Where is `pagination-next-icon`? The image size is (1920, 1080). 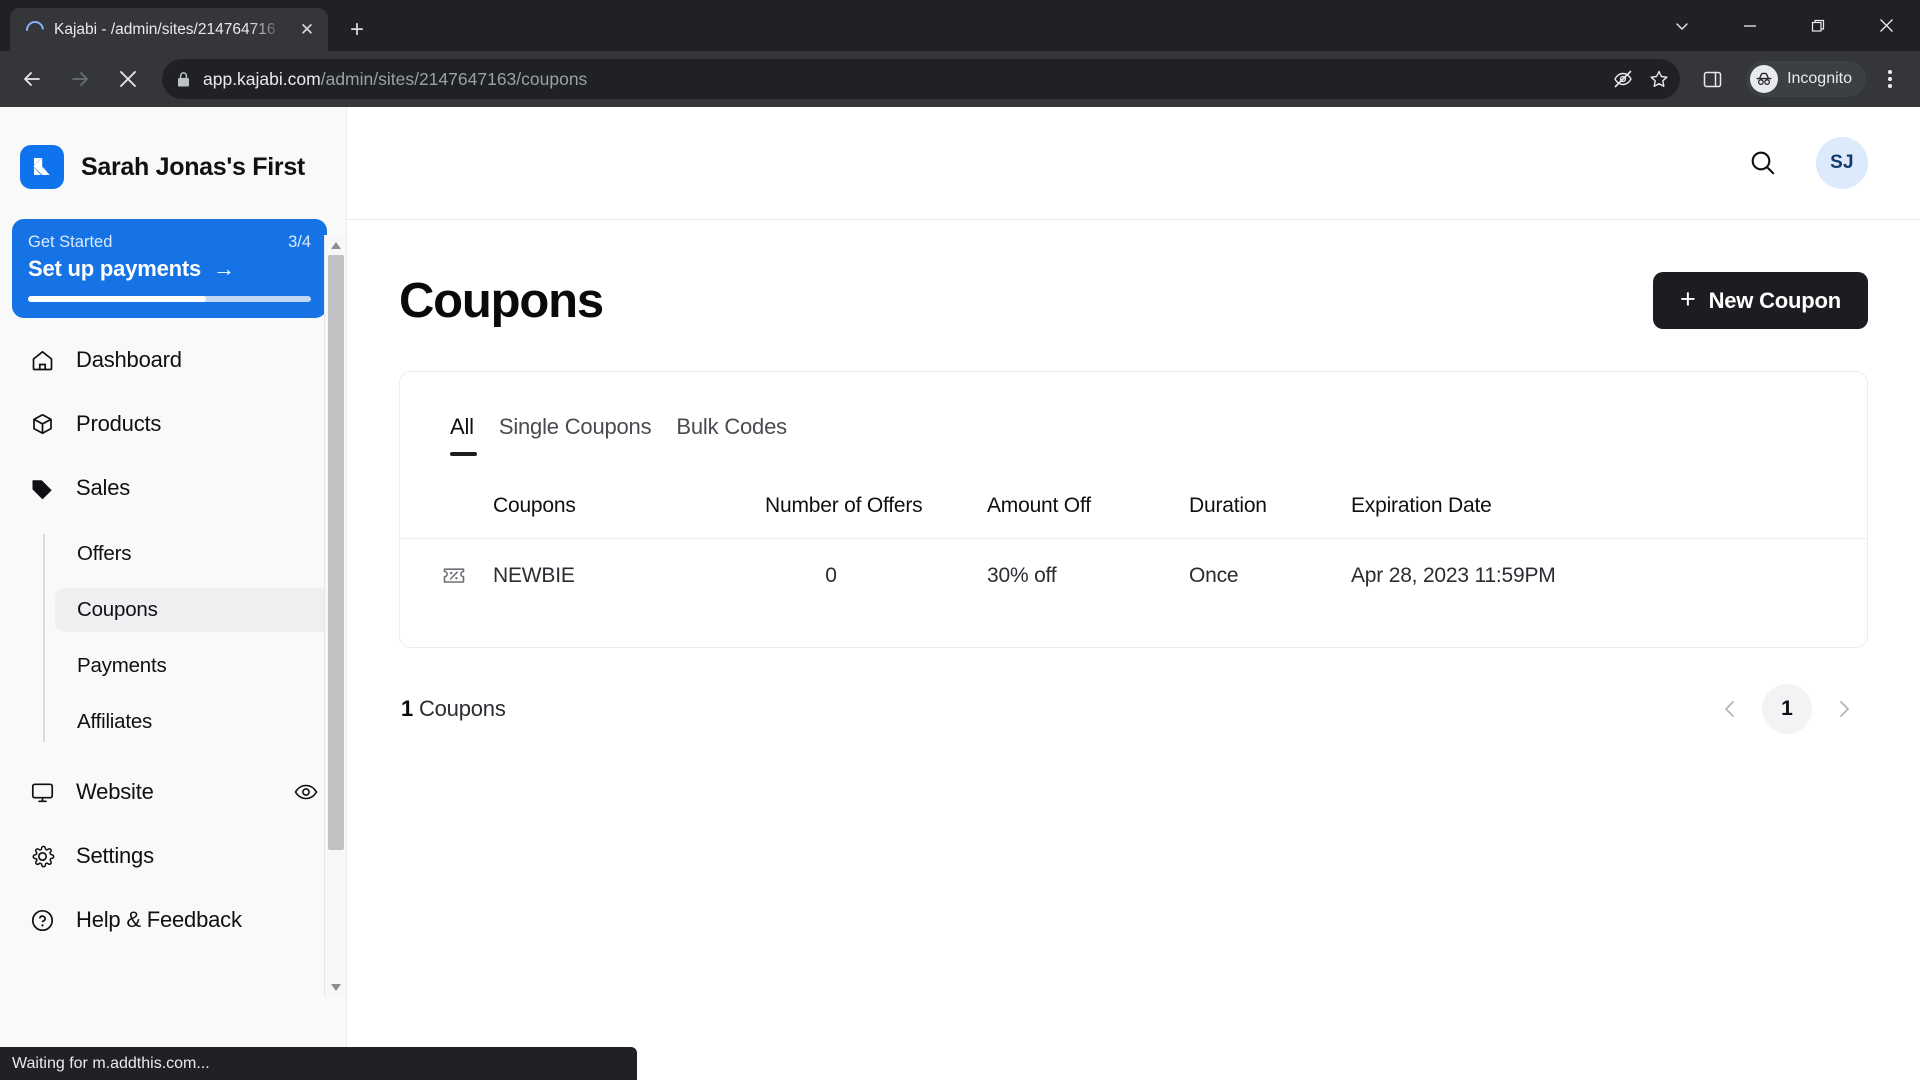 pagination-next-icon is located at coordinates (1844, 709).